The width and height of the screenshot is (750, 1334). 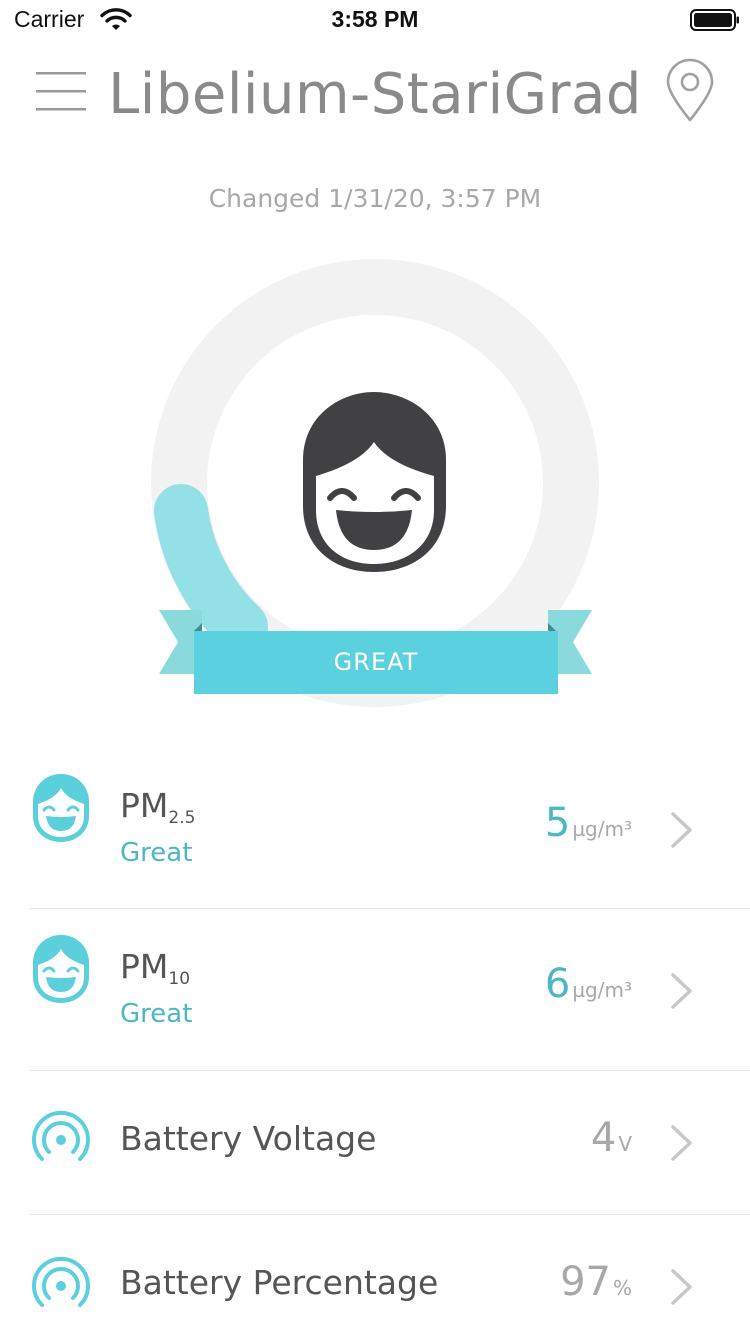 I want to click on reading-name: PM2.5, so click(x=158, y=807).